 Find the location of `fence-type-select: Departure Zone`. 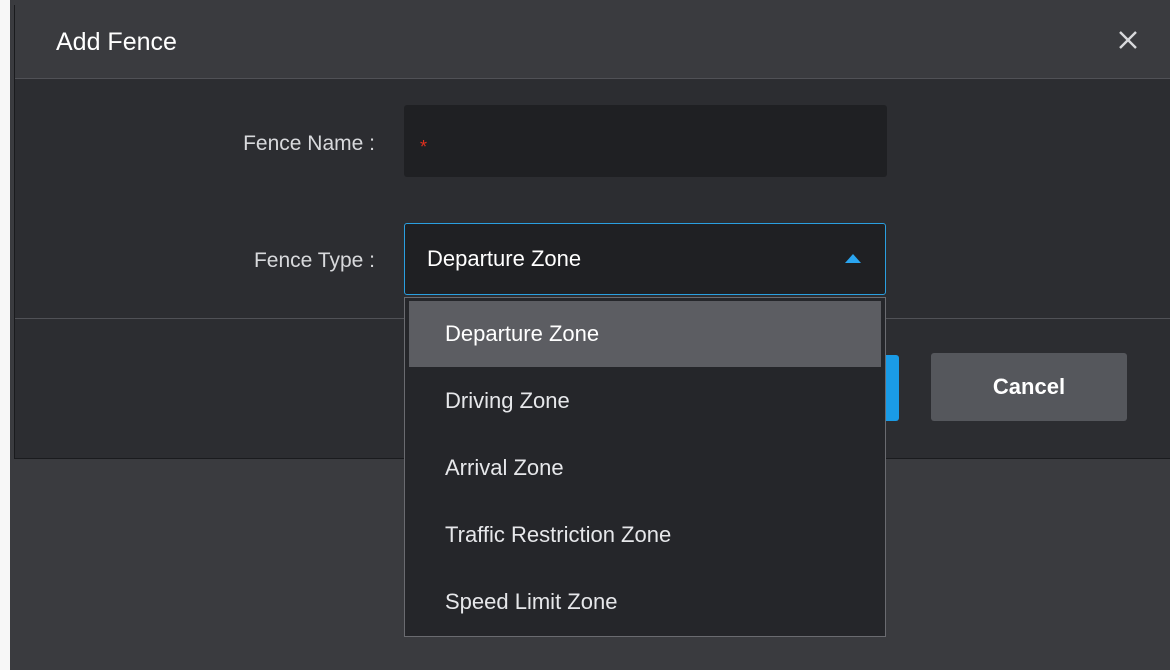

fence-type-select: Departure Zone is located at coordinates (645, 259).